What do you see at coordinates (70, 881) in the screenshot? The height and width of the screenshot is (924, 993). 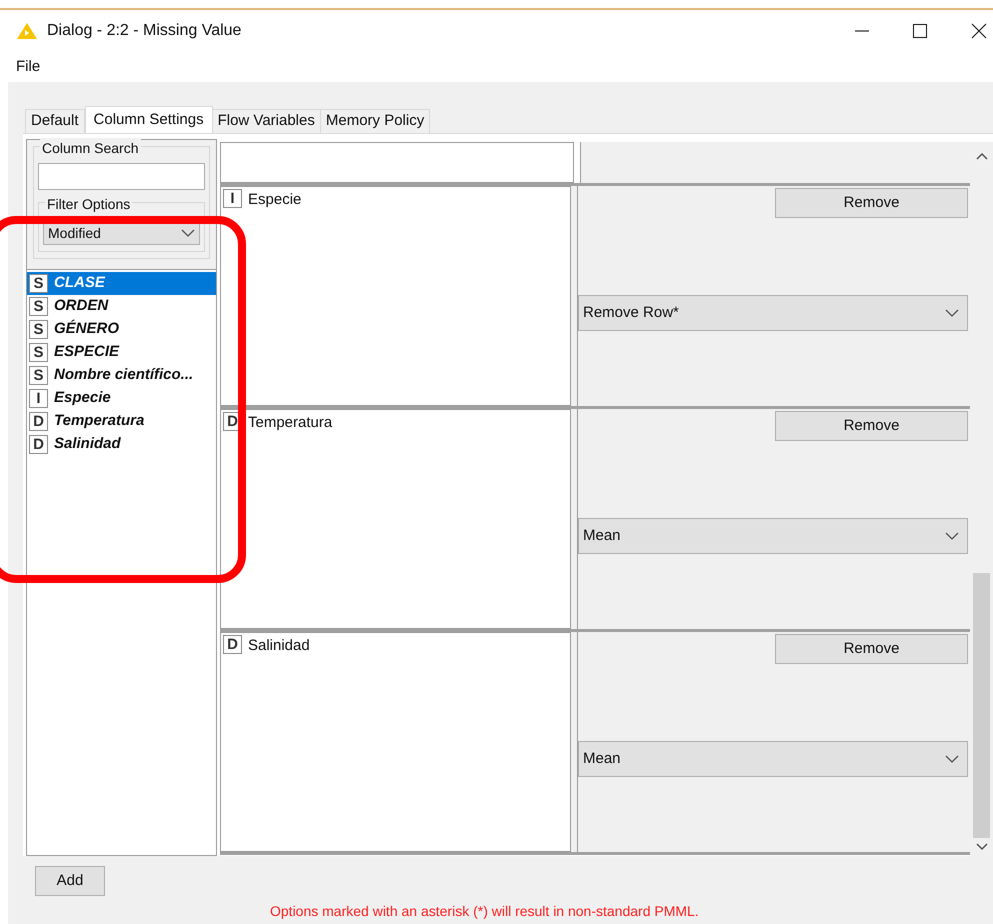 I see `add-button: Add` at bounding box center [70, 881].